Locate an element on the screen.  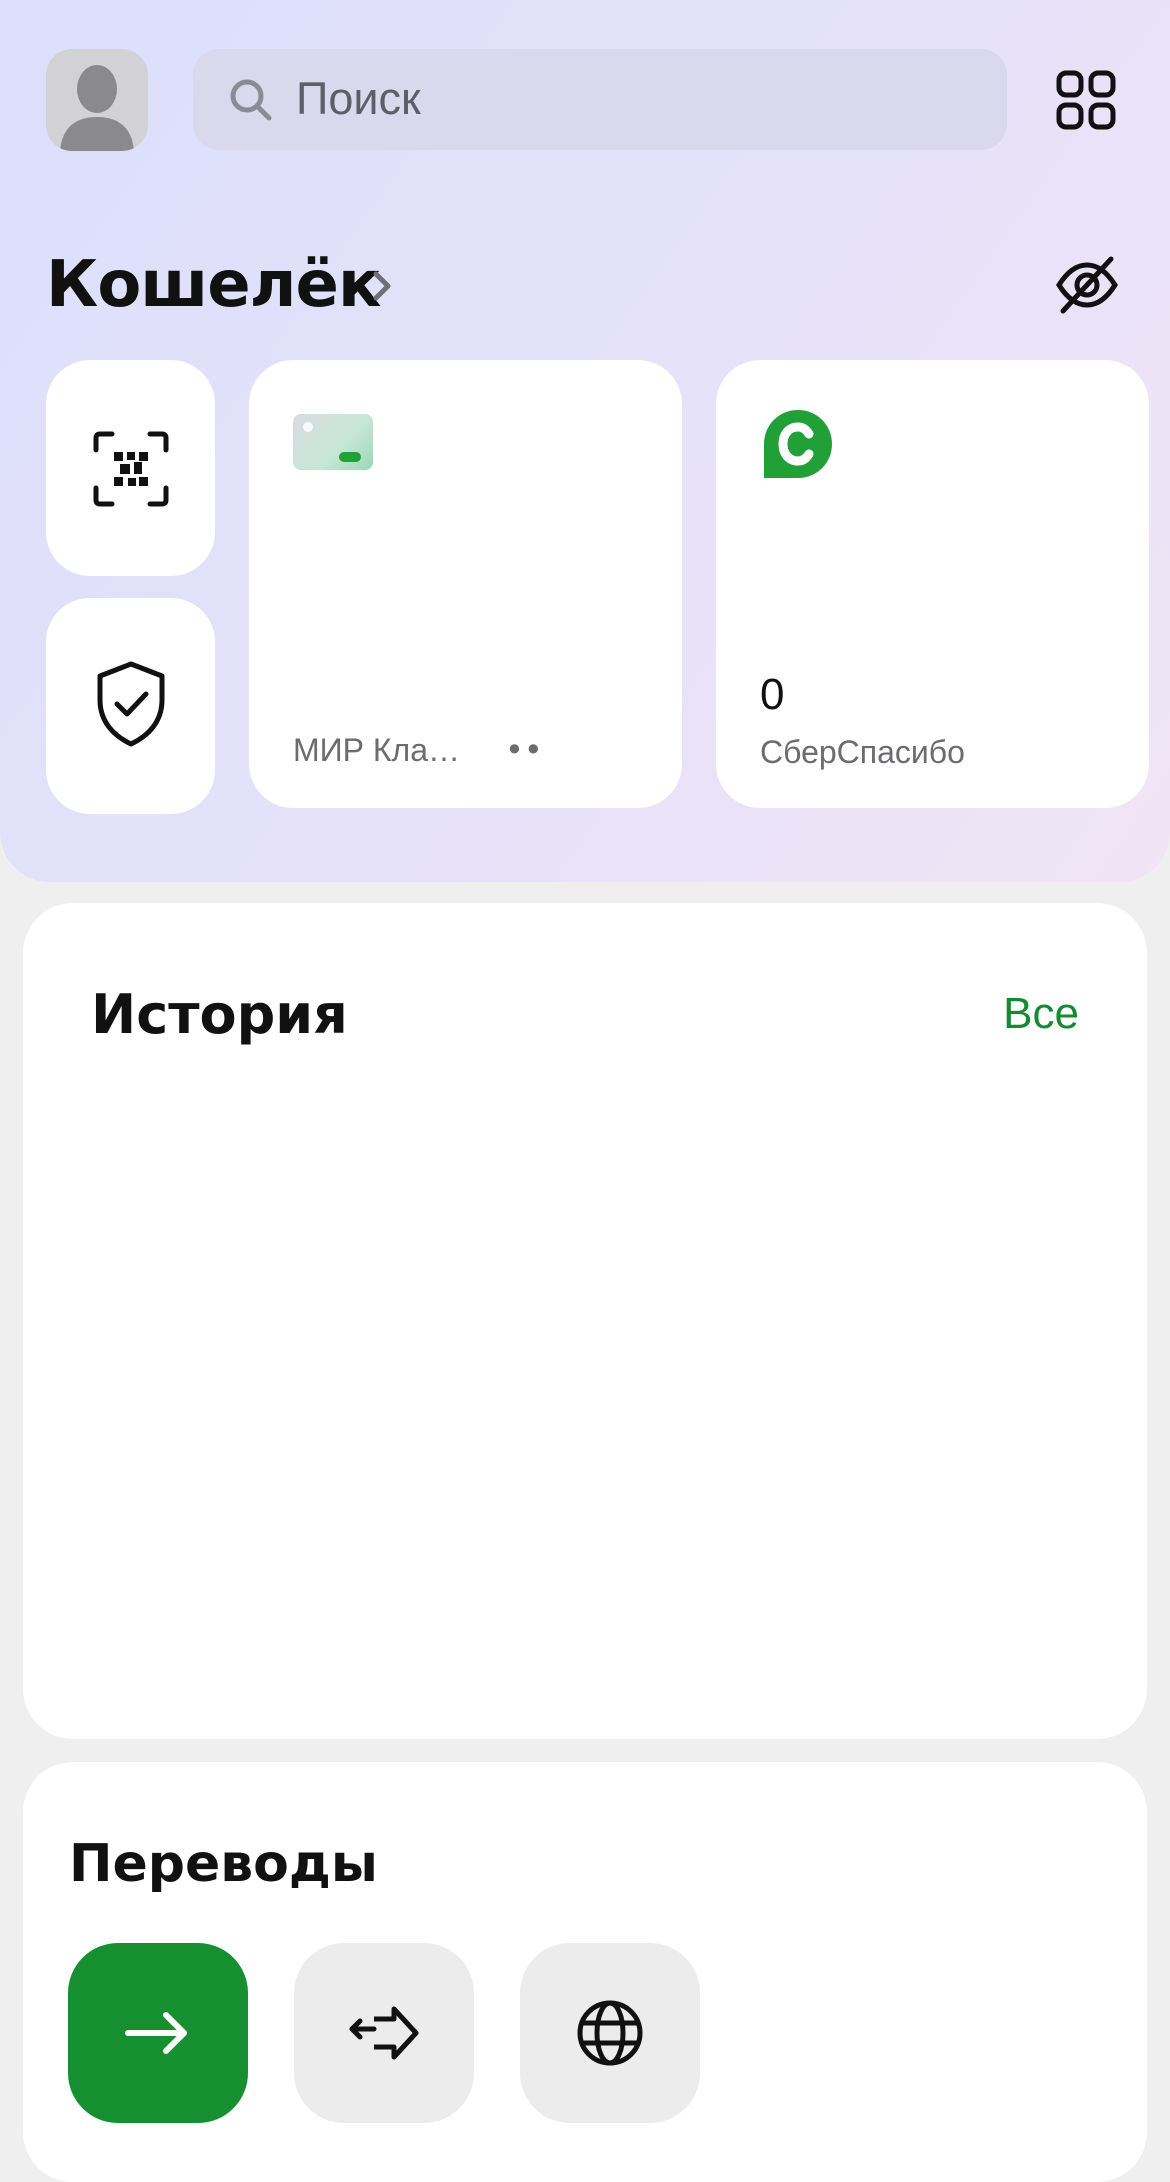
bonus-balance: 0 is located at coordinates (772, 694).